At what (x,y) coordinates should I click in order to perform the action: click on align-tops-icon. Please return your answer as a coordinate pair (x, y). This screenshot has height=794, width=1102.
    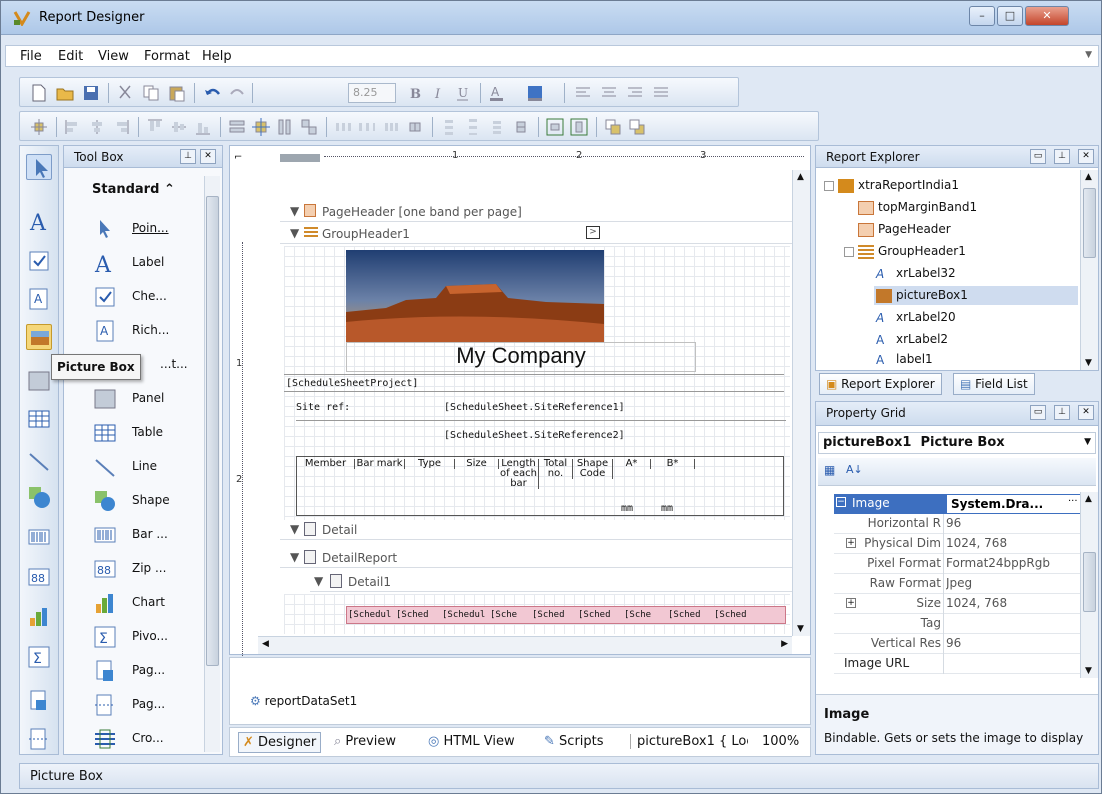
    Looking at the image, I should click on (155, 127).